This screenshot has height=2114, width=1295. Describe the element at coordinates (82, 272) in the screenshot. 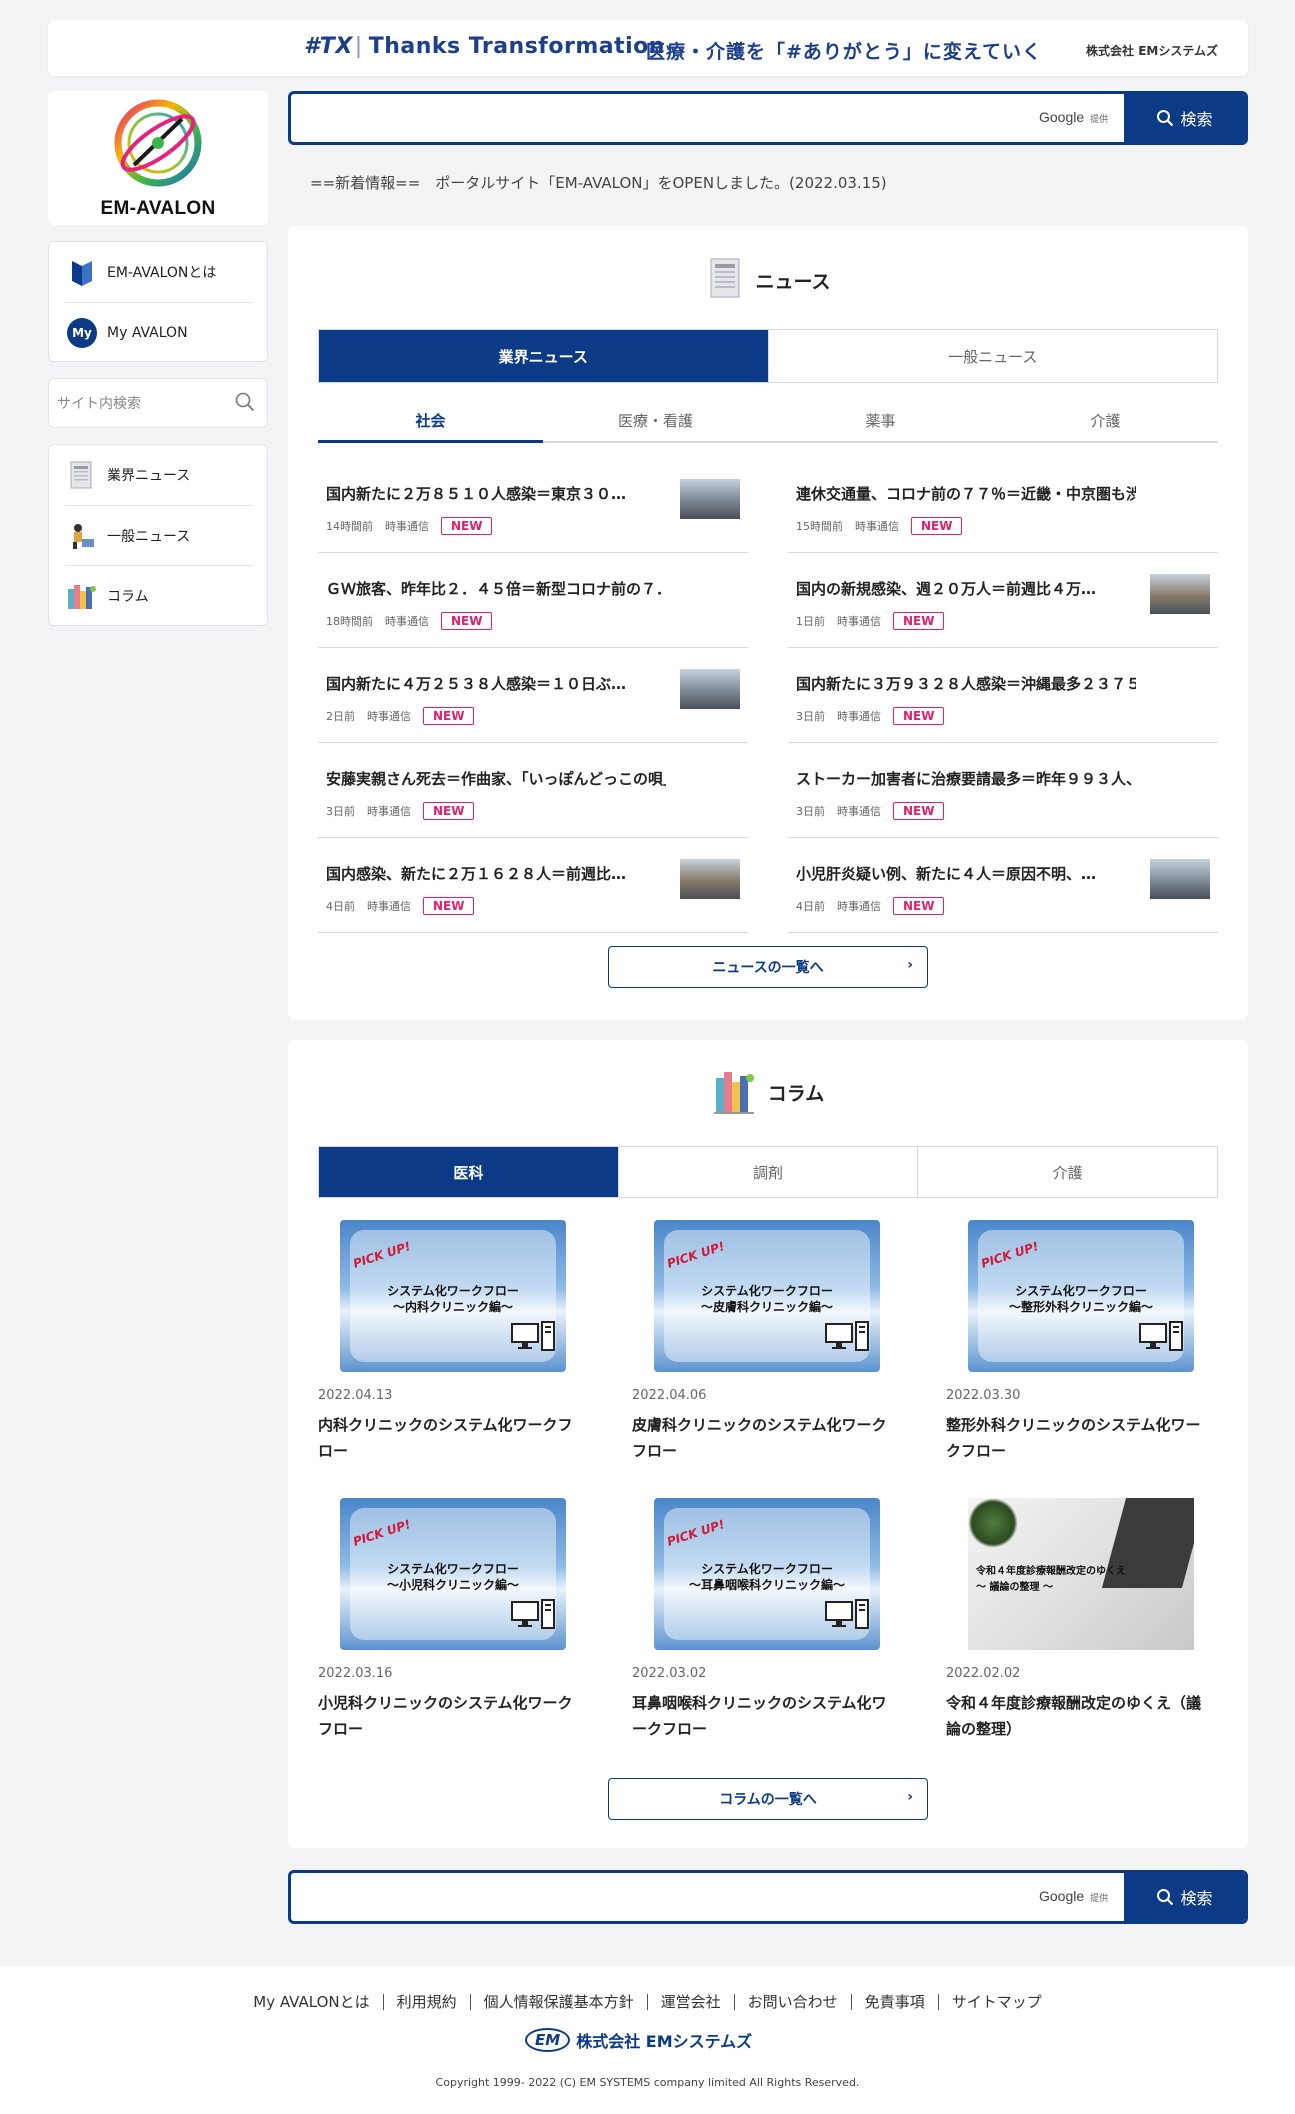

I see `beginner-mark-icon` at that location.